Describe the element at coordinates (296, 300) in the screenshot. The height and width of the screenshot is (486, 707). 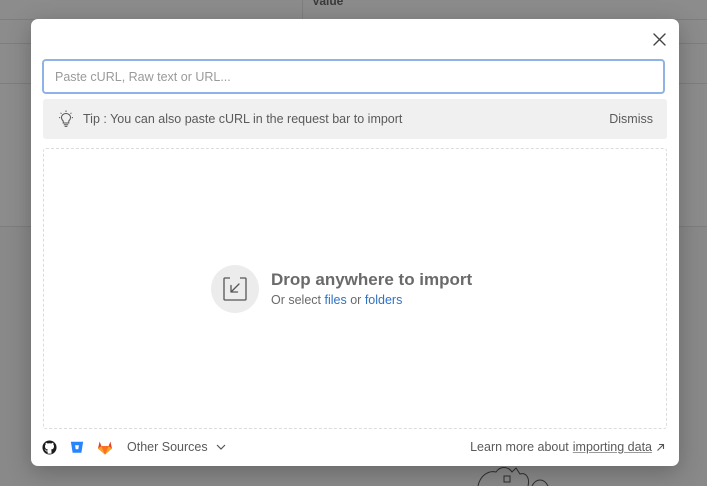
I see `dropzone-prefix: Or select` at that location.